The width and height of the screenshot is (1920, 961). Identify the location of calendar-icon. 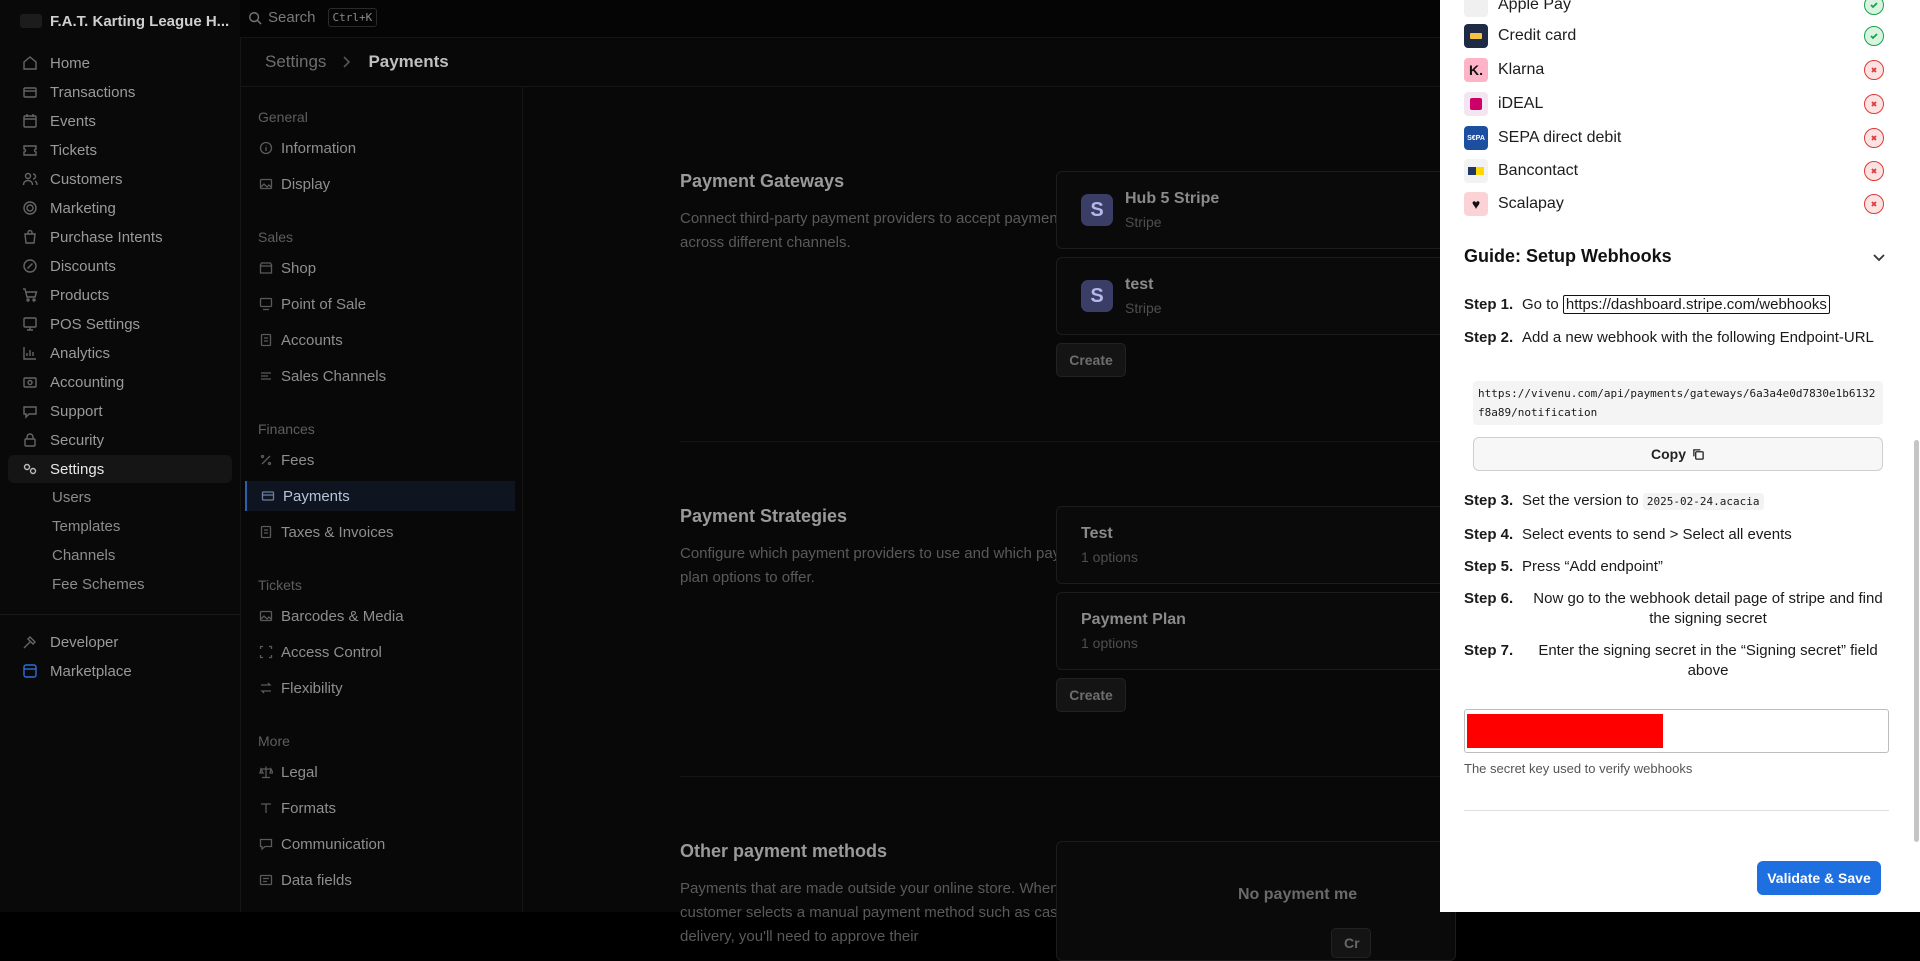
(30, 121).